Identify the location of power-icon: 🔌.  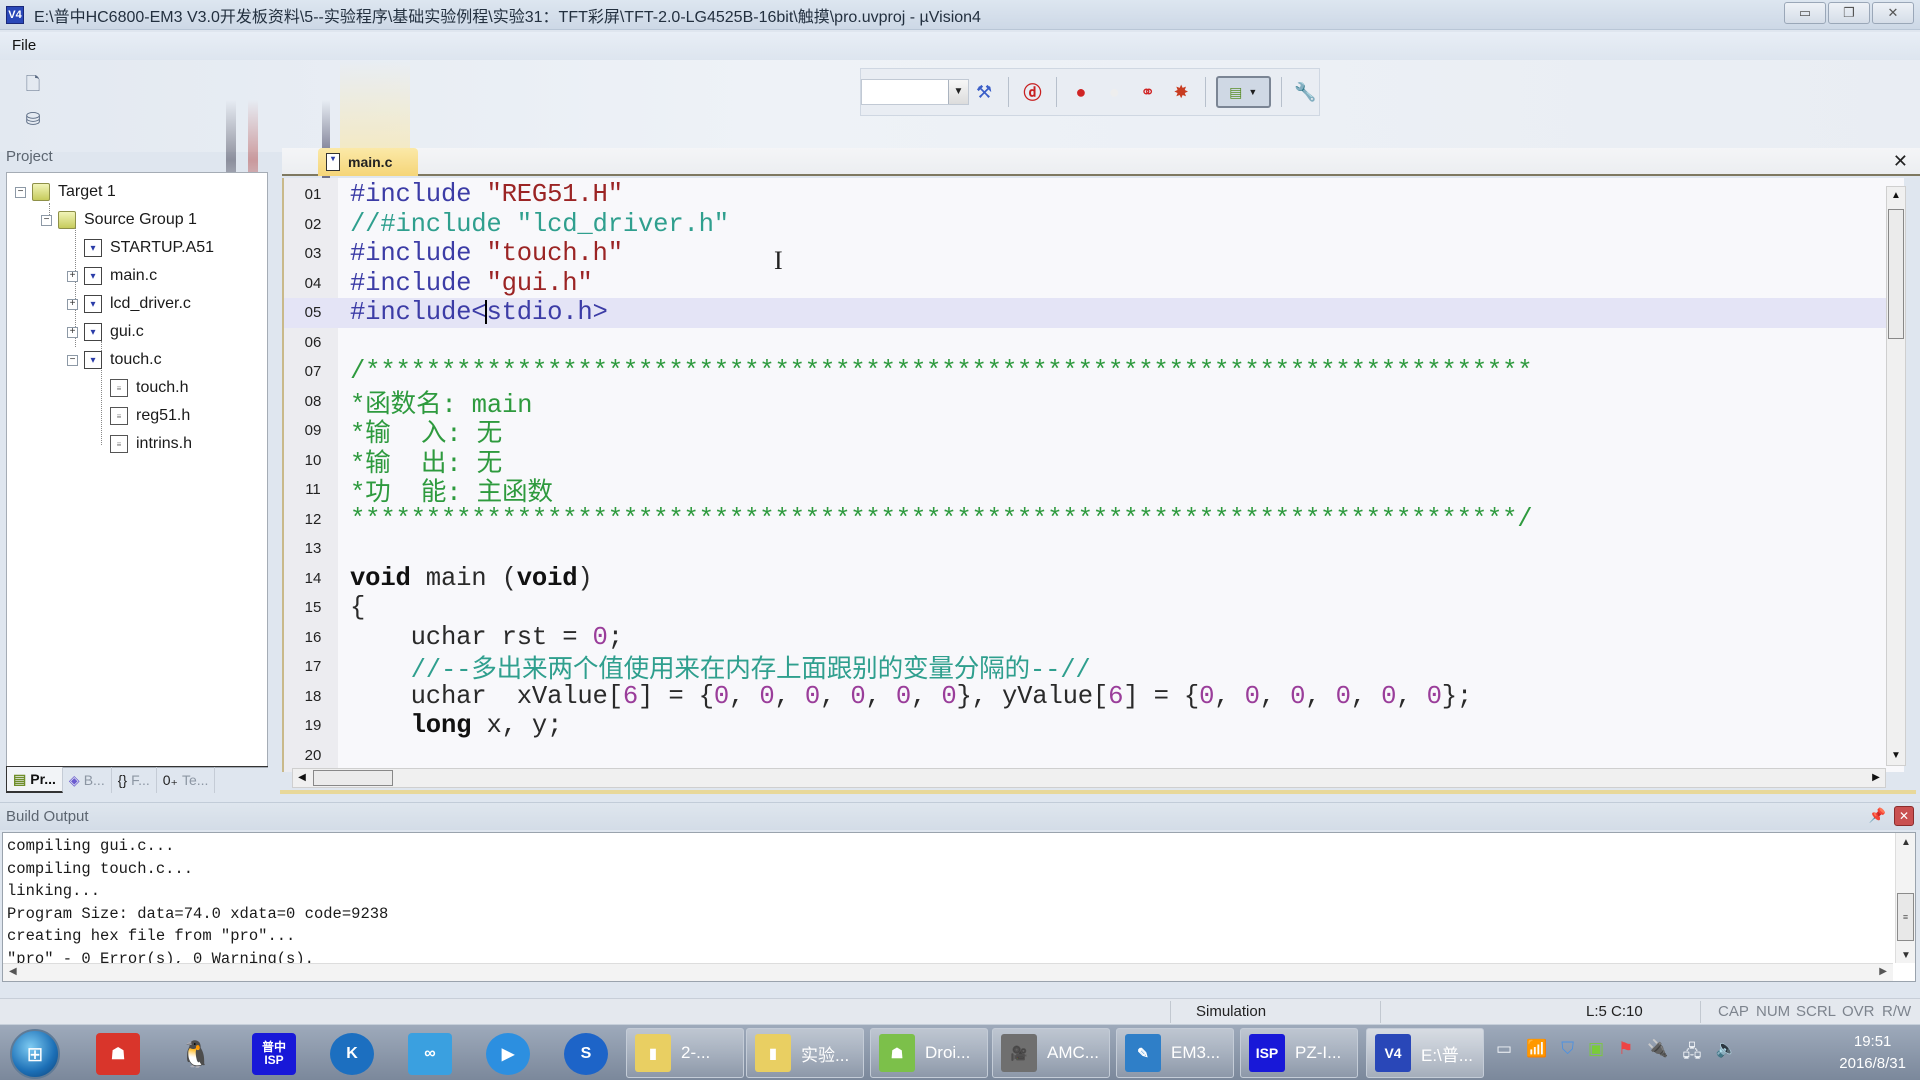
(1657, 1053).